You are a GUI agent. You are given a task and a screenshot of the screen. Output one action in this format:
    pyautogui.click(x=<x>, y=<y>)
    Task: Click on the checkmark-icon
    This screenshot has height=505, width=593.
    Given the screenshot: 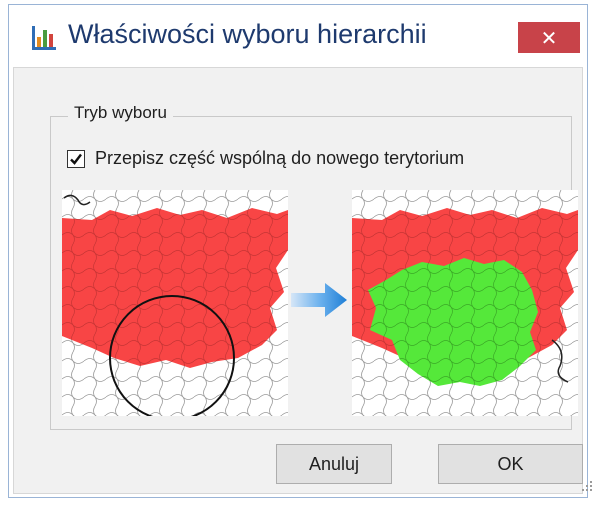 What is the action you would take?
    pyautogui.click(x=76, y=159)
    